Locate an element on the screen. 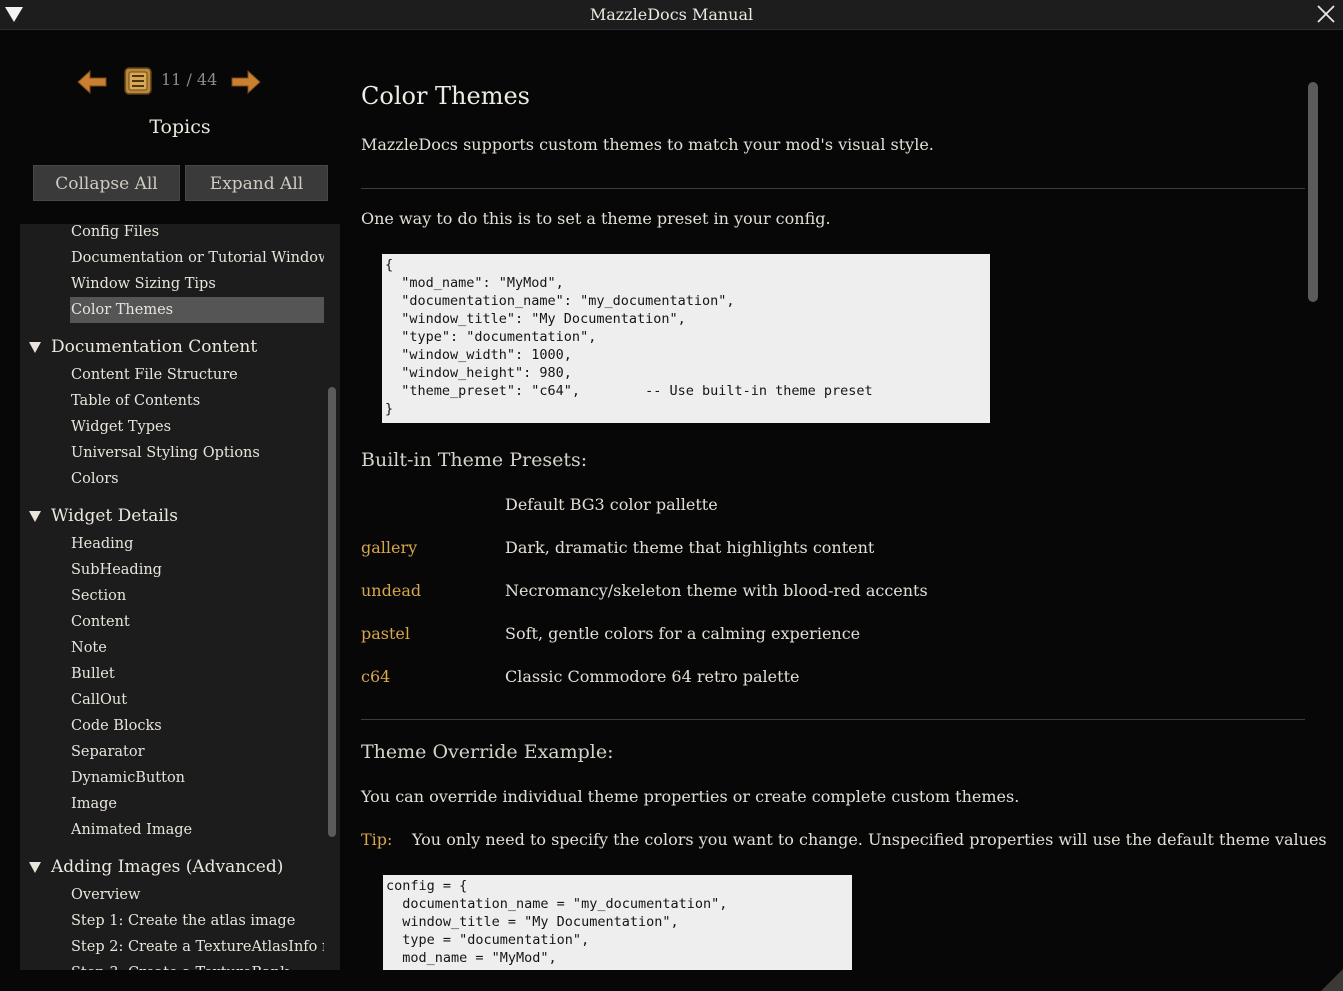  tree-item: Section is located at coordinates (172, 596).